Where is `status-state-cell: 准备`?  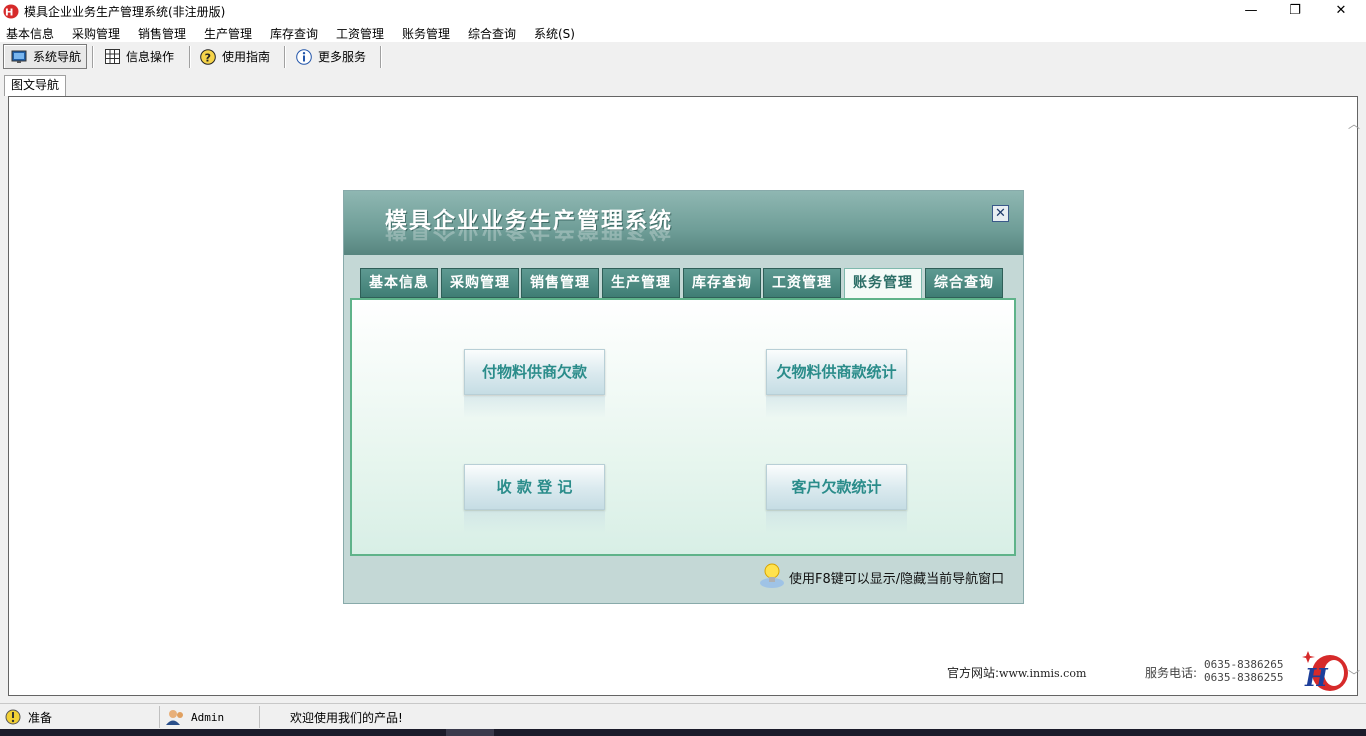
status-state-cell: 准备 is located at coordinates (80, 717).